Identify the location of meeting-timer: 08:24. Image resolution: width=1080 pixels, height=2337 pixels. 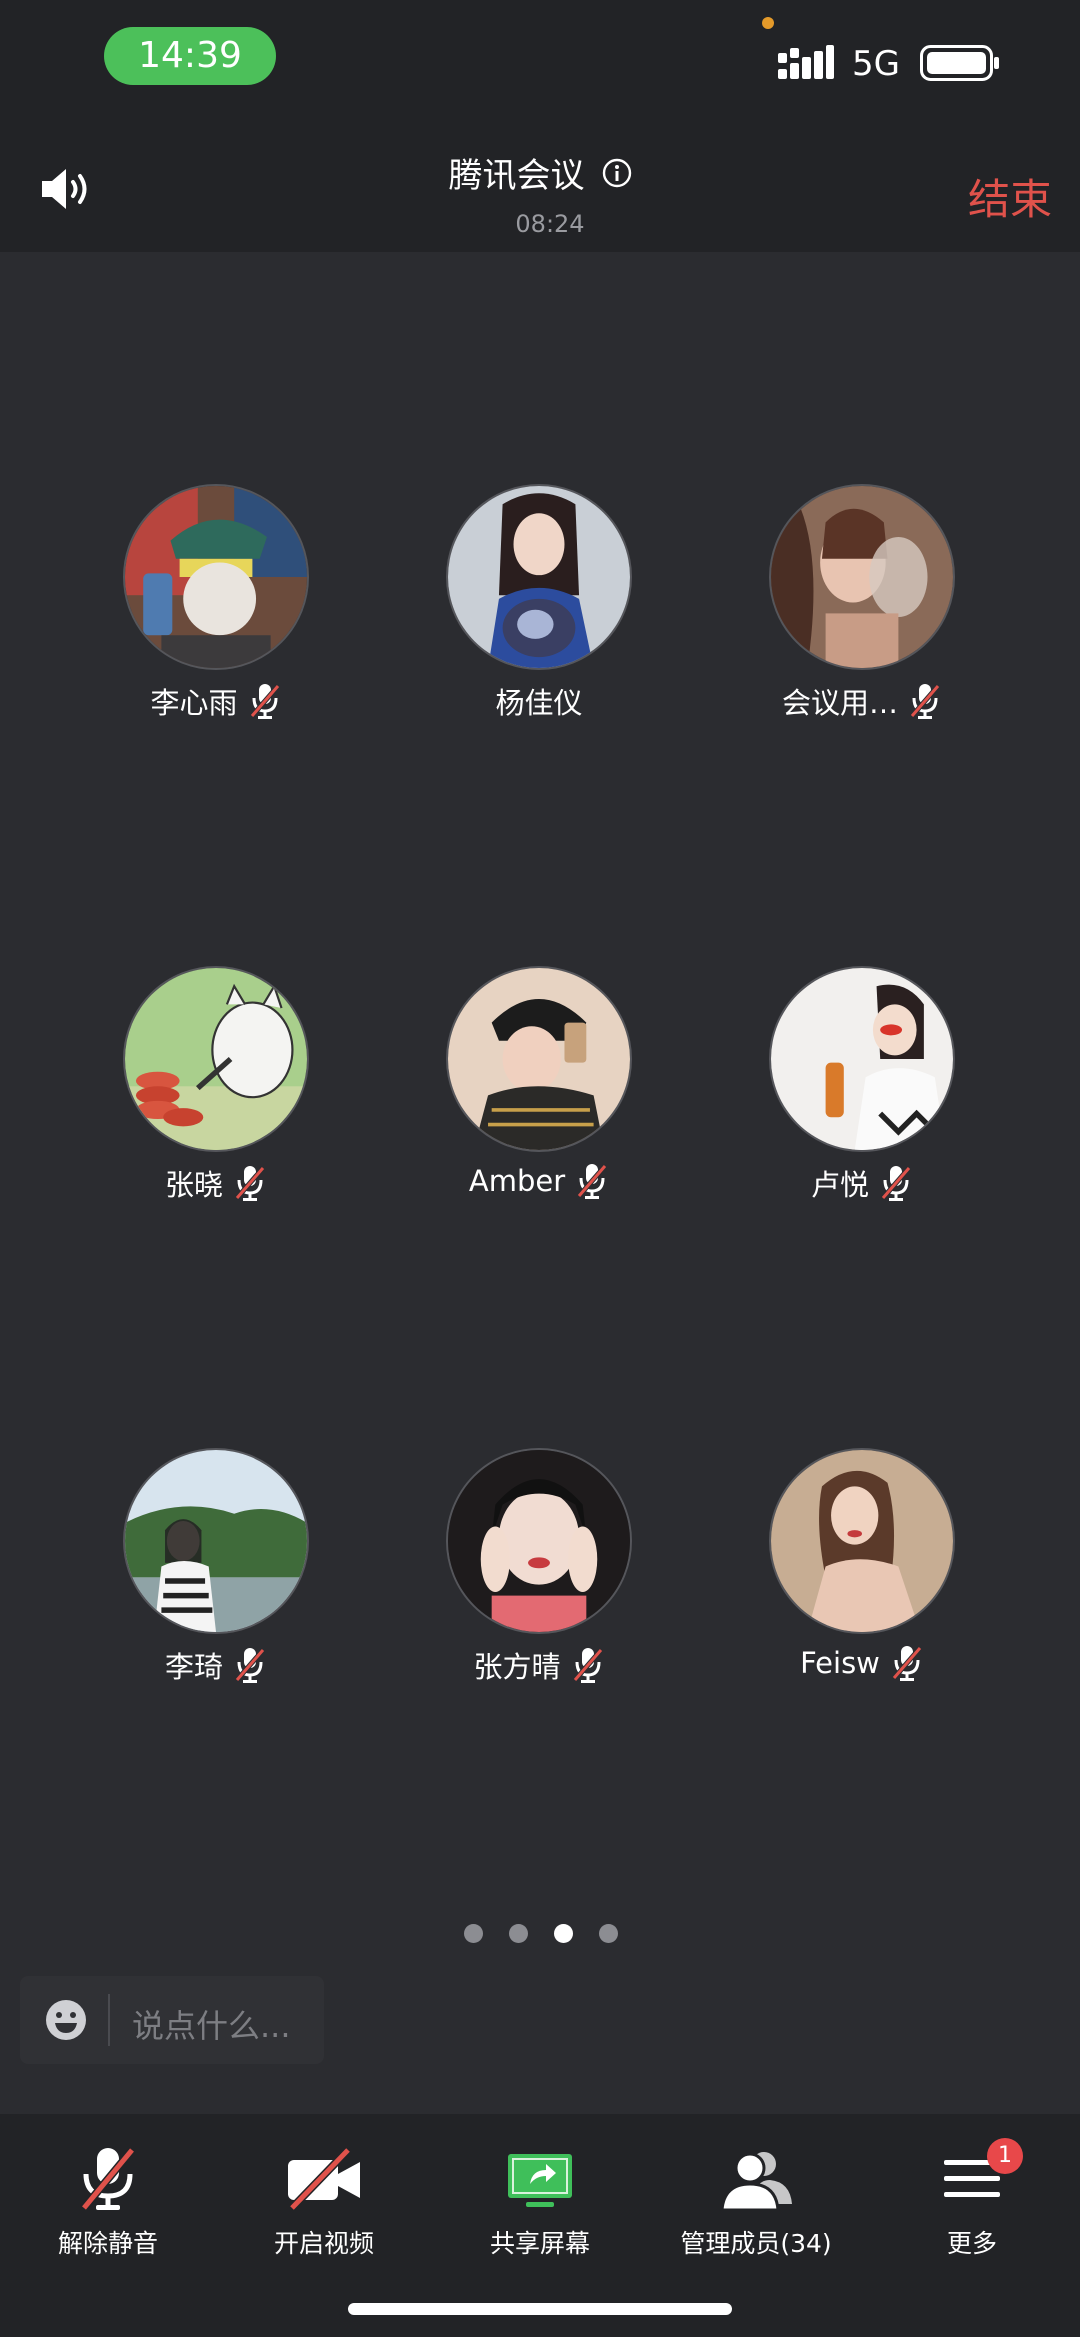
(550, 224).